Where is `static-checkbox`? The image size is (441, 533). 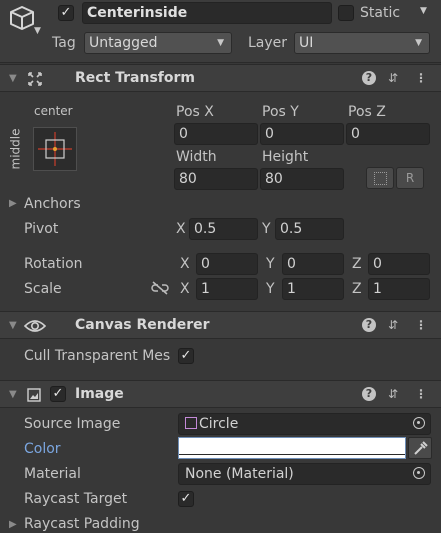
static-checkbox is located at coordinates (346, 13).